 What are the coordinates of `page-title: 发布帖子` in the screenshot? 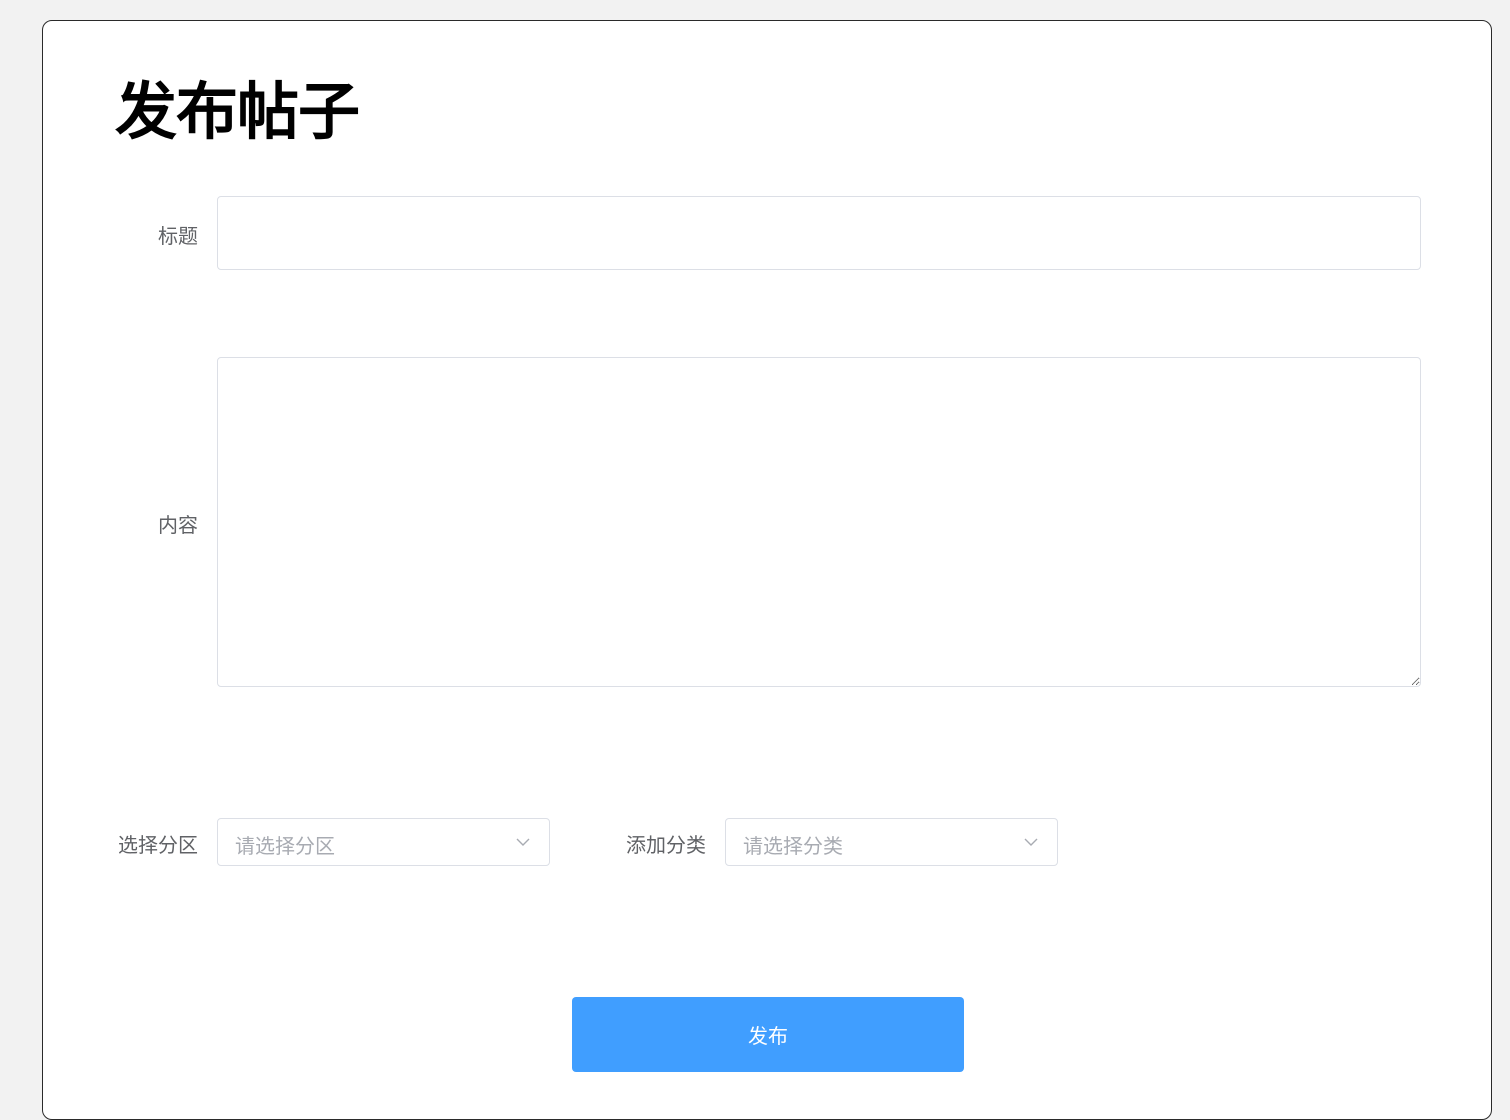 It's located at (237, 111).